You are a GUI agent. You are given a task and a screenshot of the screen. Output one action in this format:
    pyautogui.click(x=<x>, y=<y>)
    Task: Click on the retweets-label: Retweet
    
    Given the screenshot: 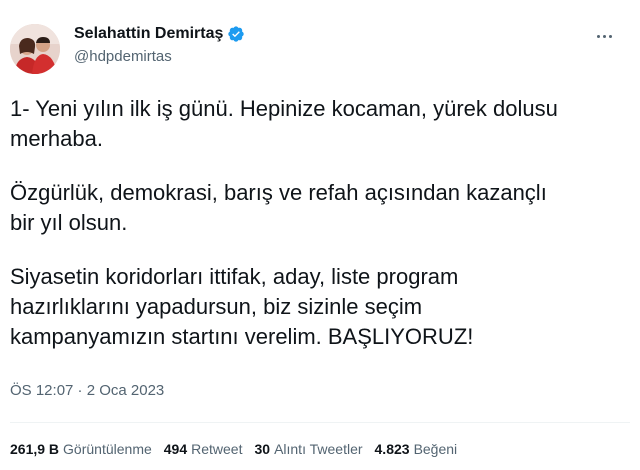 What is the action you would take?
    pyautogui.click(x=217, y=449)
    